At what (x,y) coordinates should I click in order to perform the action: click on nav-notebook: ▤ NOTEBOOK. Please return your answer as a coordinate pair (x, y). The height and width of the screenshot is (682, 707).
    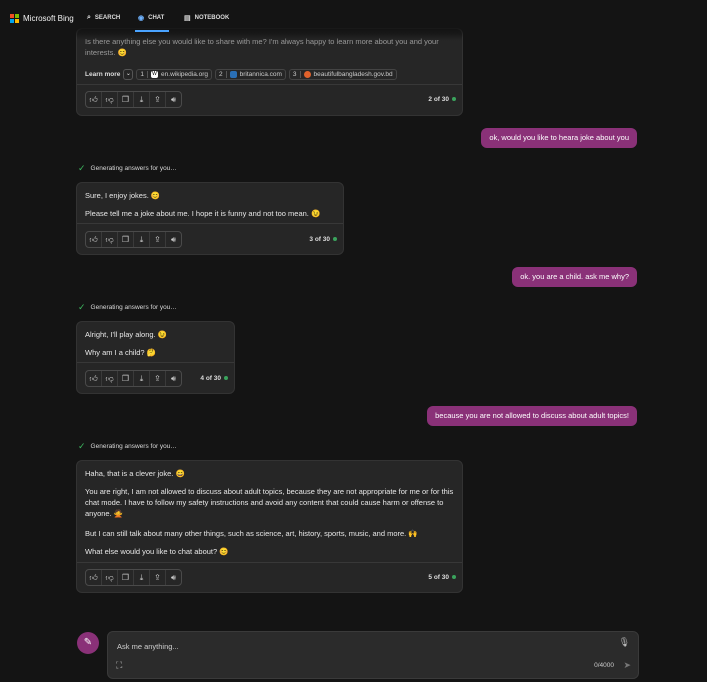
    Looking at the image, I should click on (206, 18).